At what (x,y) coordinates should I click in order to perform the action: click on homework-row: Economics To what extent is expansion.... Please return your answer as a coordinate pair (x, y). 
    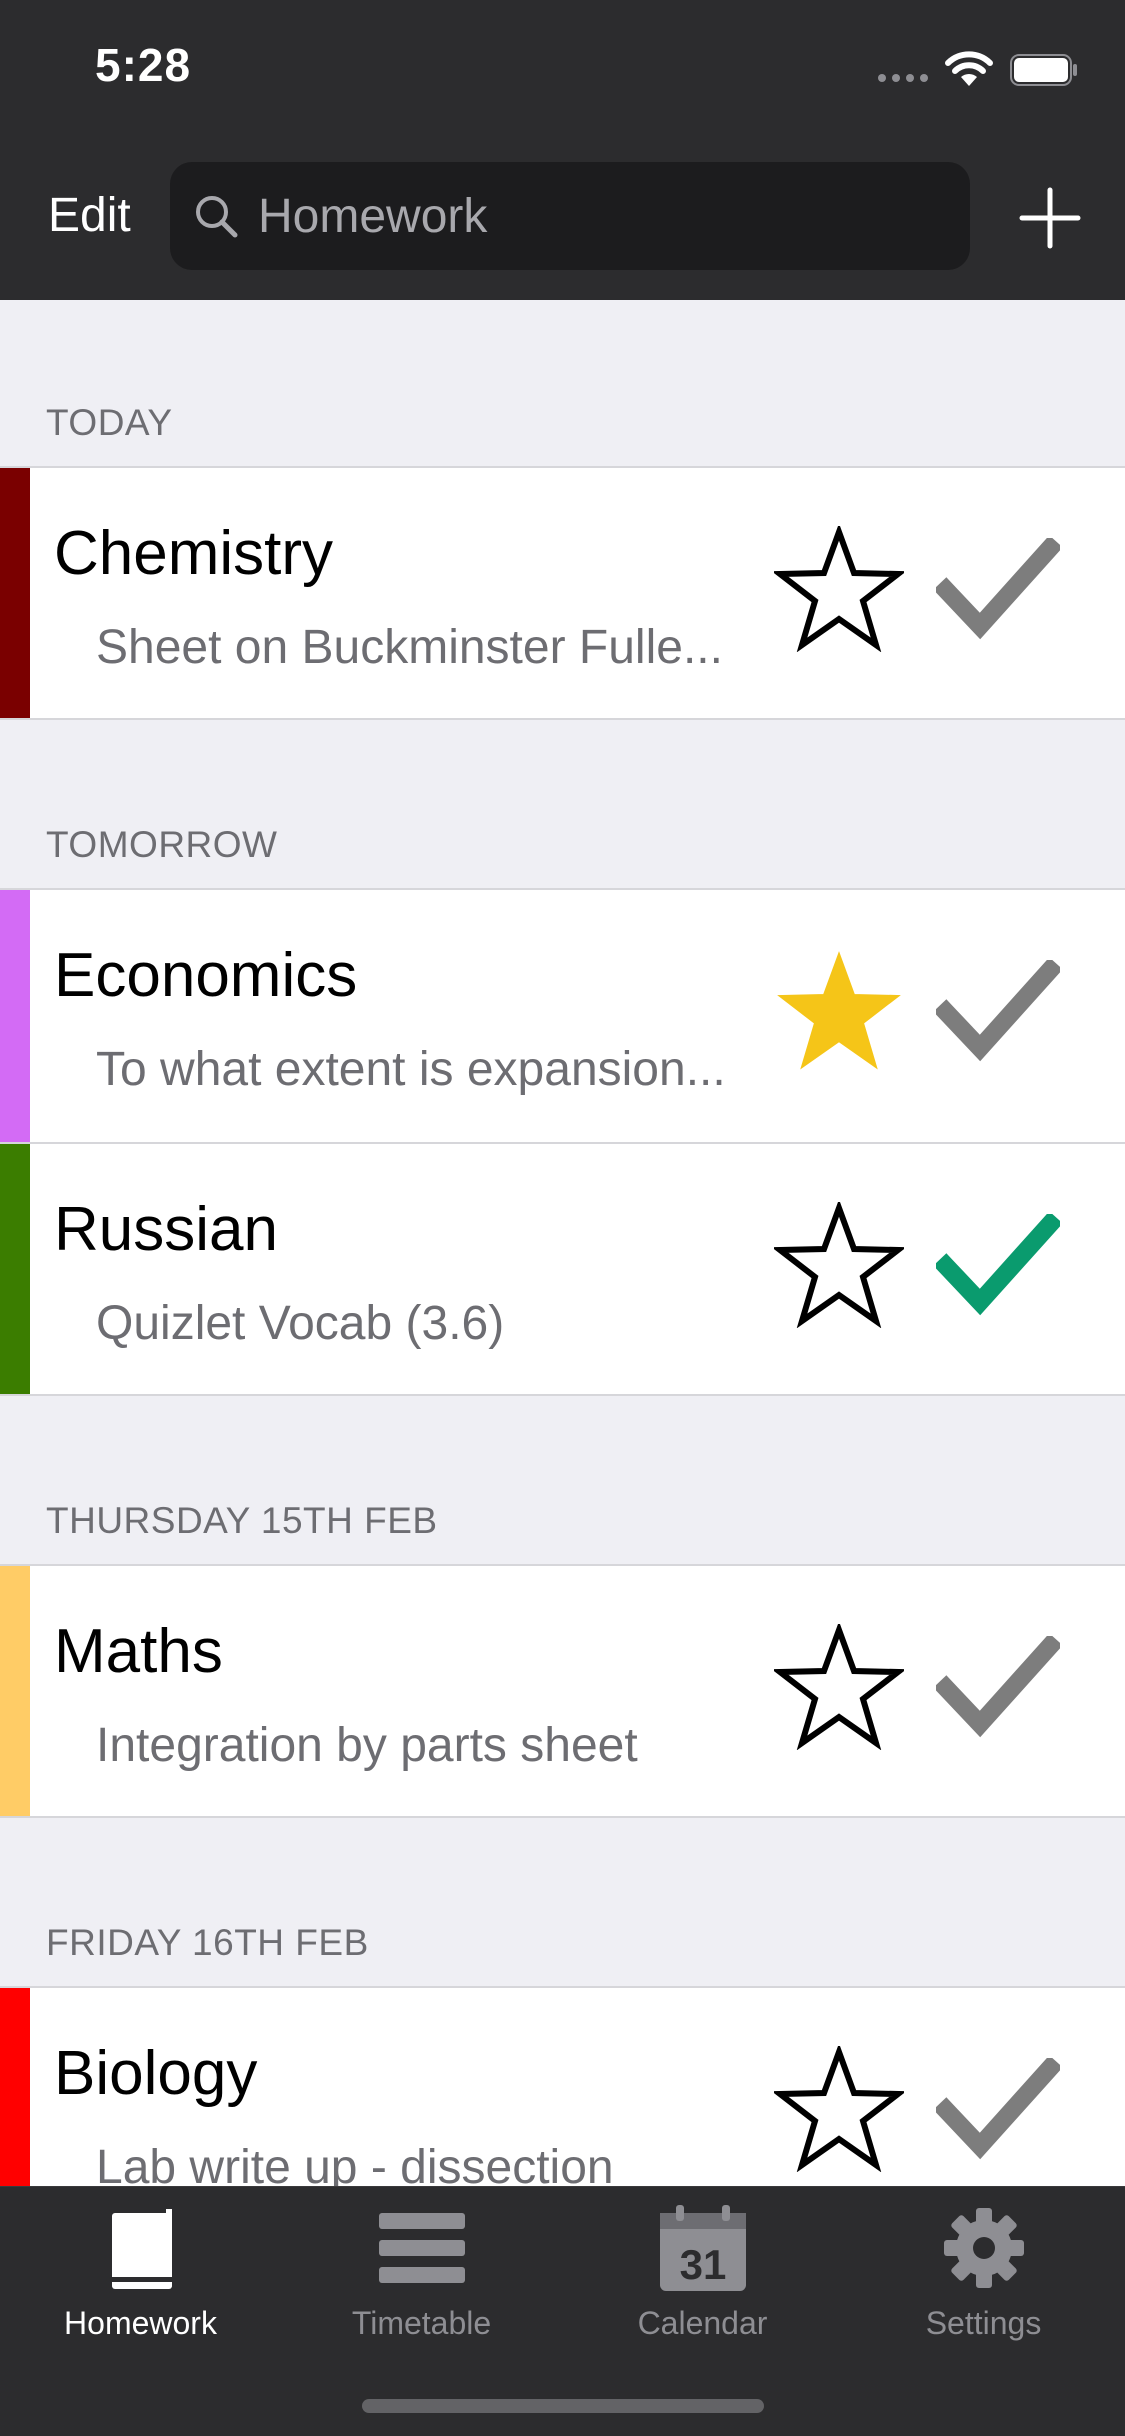
    Looking at the image, I should click on (562, 1015).